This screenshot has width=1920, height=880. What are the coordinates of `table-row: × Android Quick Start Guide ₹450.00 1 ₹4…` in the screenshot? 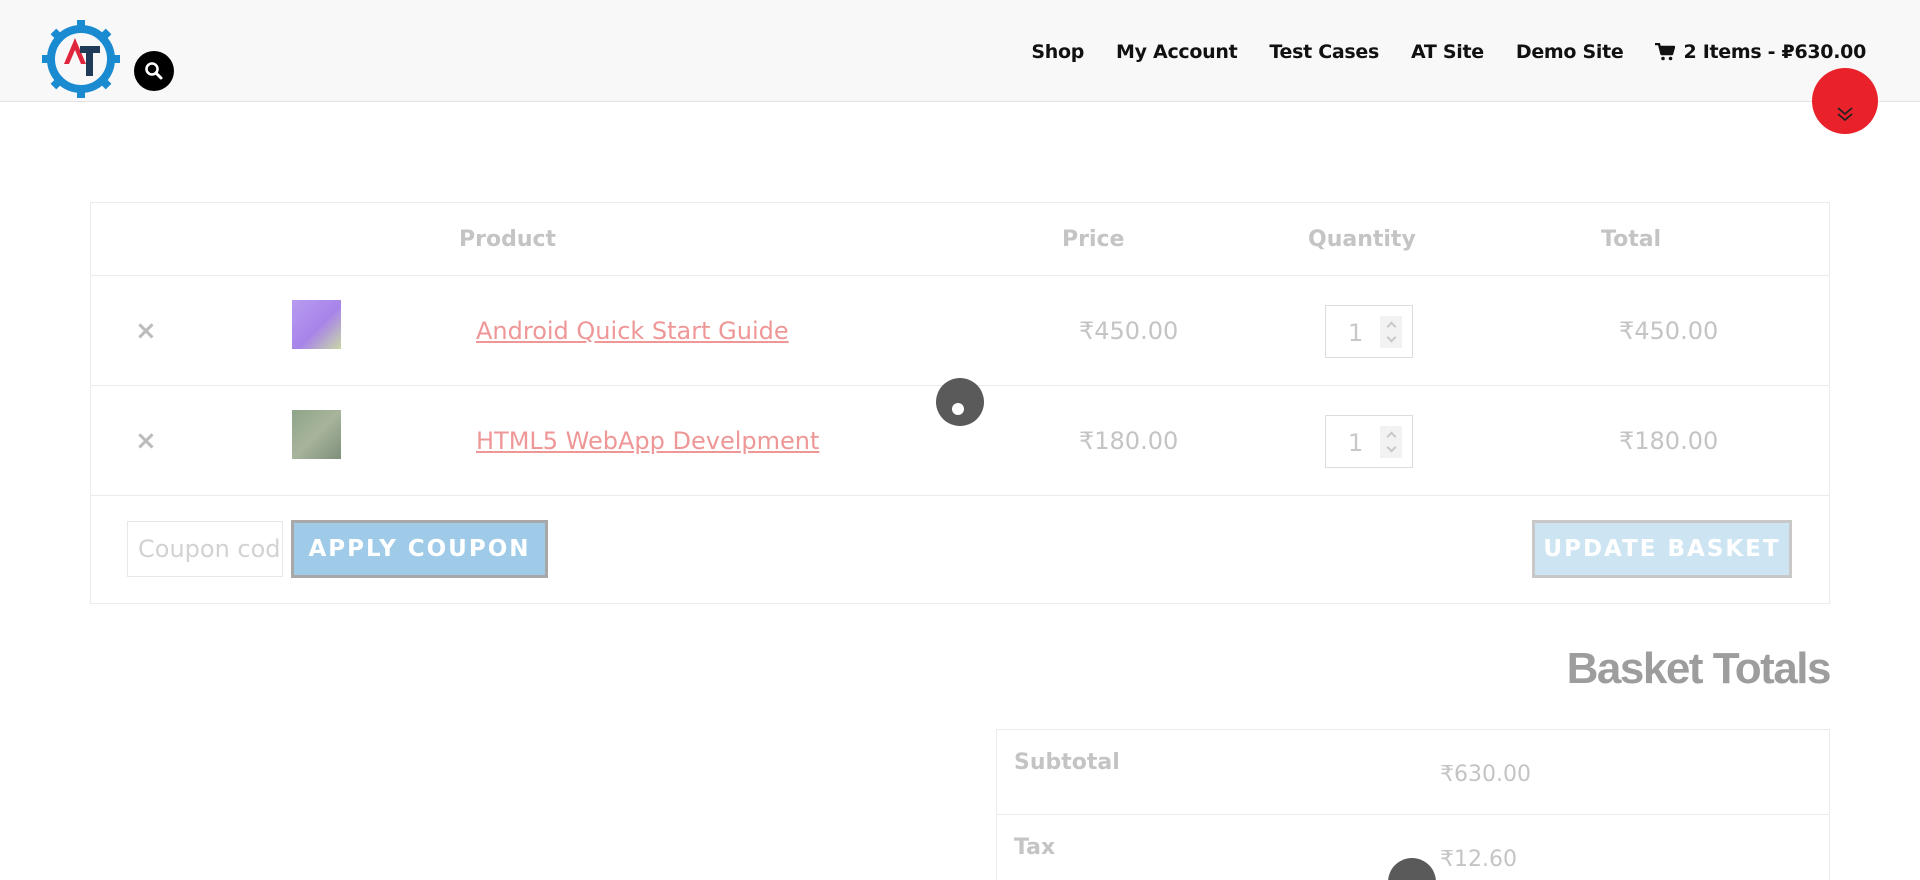 It's located at (960, 331).